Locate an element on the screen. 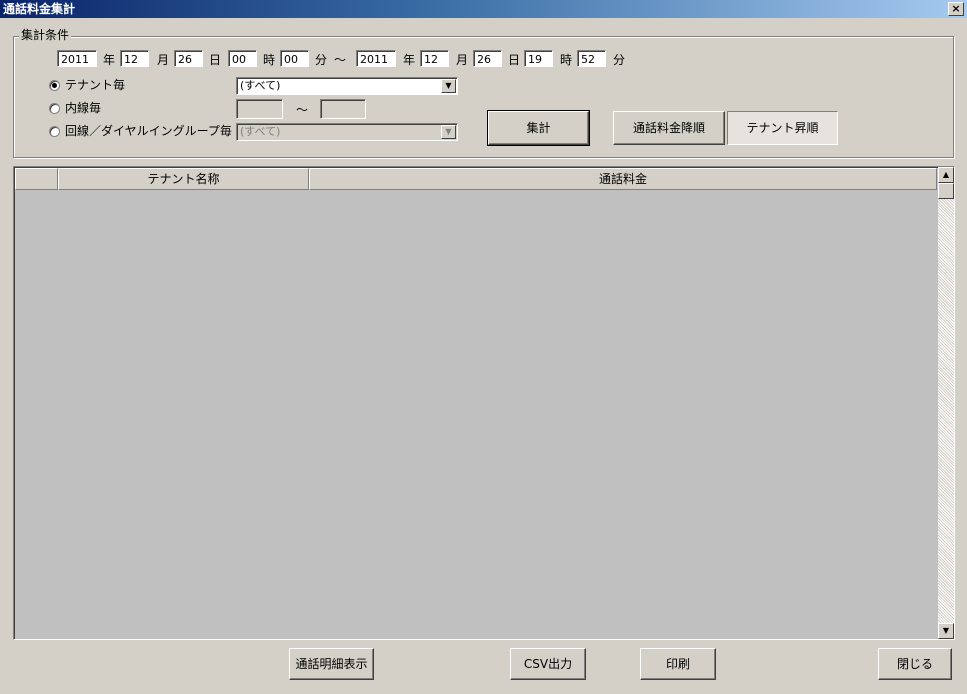  from-day-field: 26 is located at coordinates (188, 58).